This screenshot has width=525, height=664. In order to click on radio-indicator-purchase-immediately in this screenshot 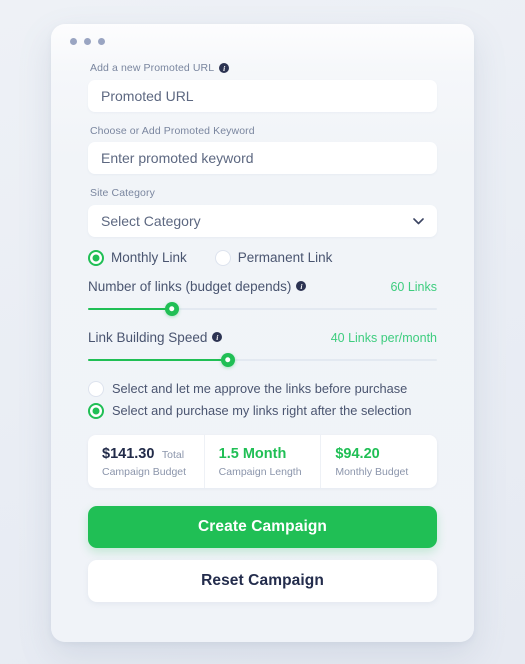, I will do `click(96, 410)`.